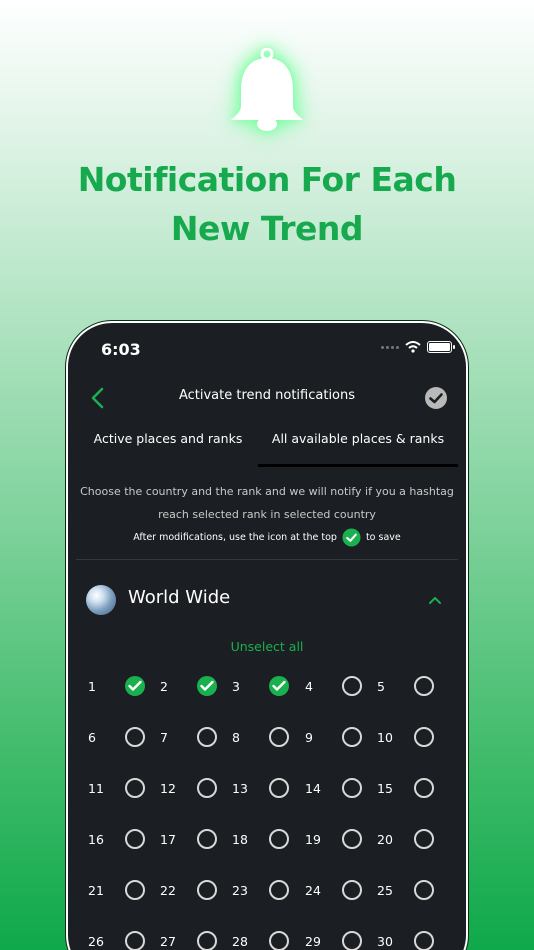 The width and height of the screenshot is (534, 950). I want to click on description-line-2: reach selected rank in selected country, so click(267, 514).